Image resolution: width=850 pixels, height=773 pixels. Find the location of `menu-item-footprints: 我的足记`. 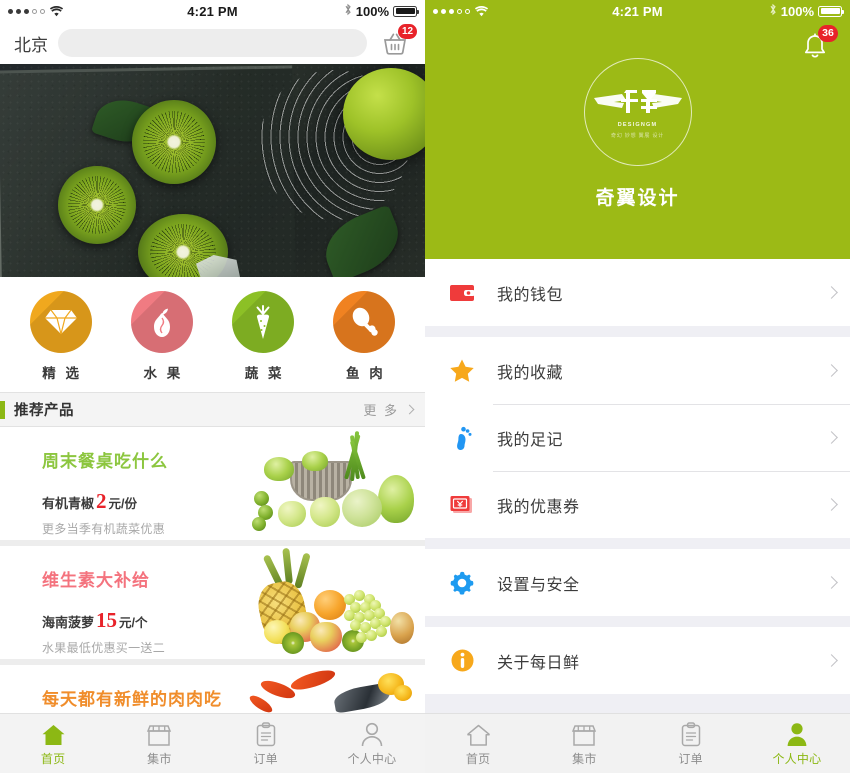

menu-item-footprints: 我的足记 is located at coordinates (637, 437).